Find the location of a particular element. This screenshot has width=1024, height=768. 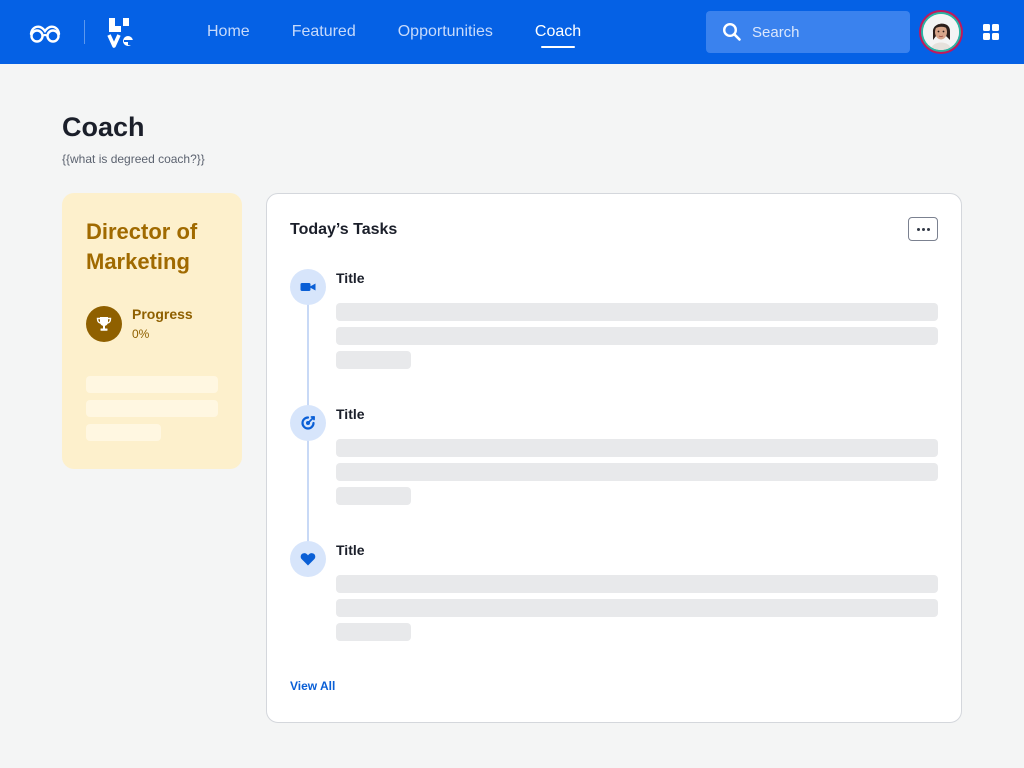

video-icon is located at coordinates (308, 287).